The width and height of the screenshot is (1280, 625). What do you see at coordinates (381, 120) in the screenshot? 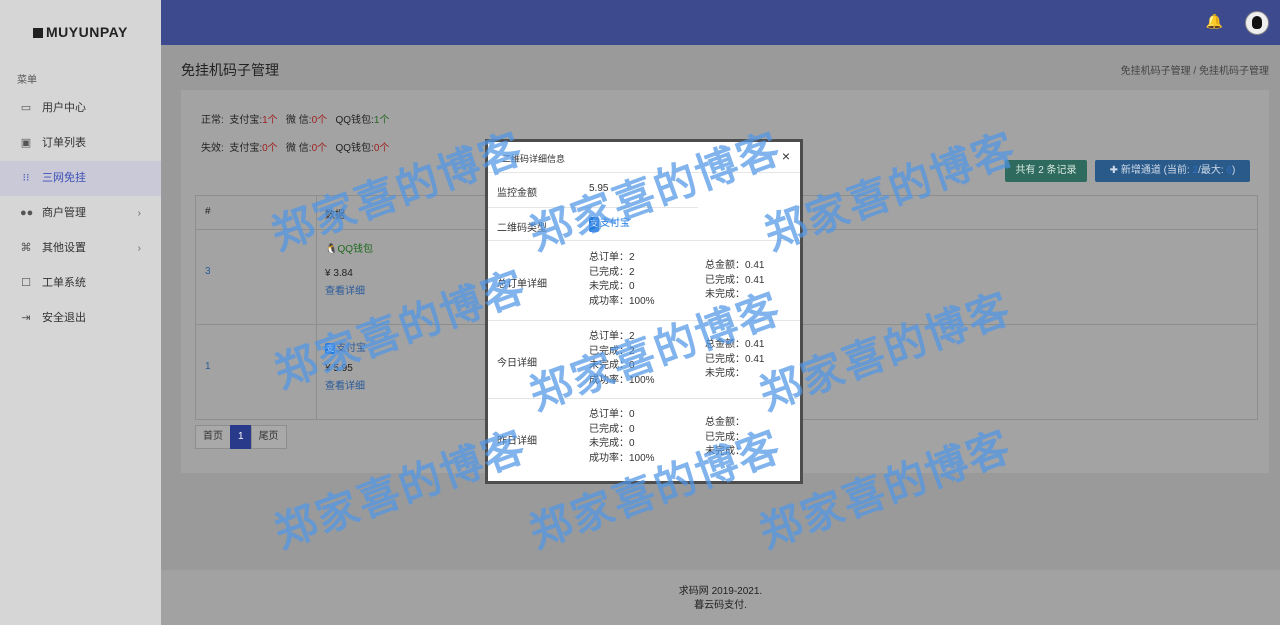
I see `stat-qq-value: 1个` at bounding box center [381, 120].